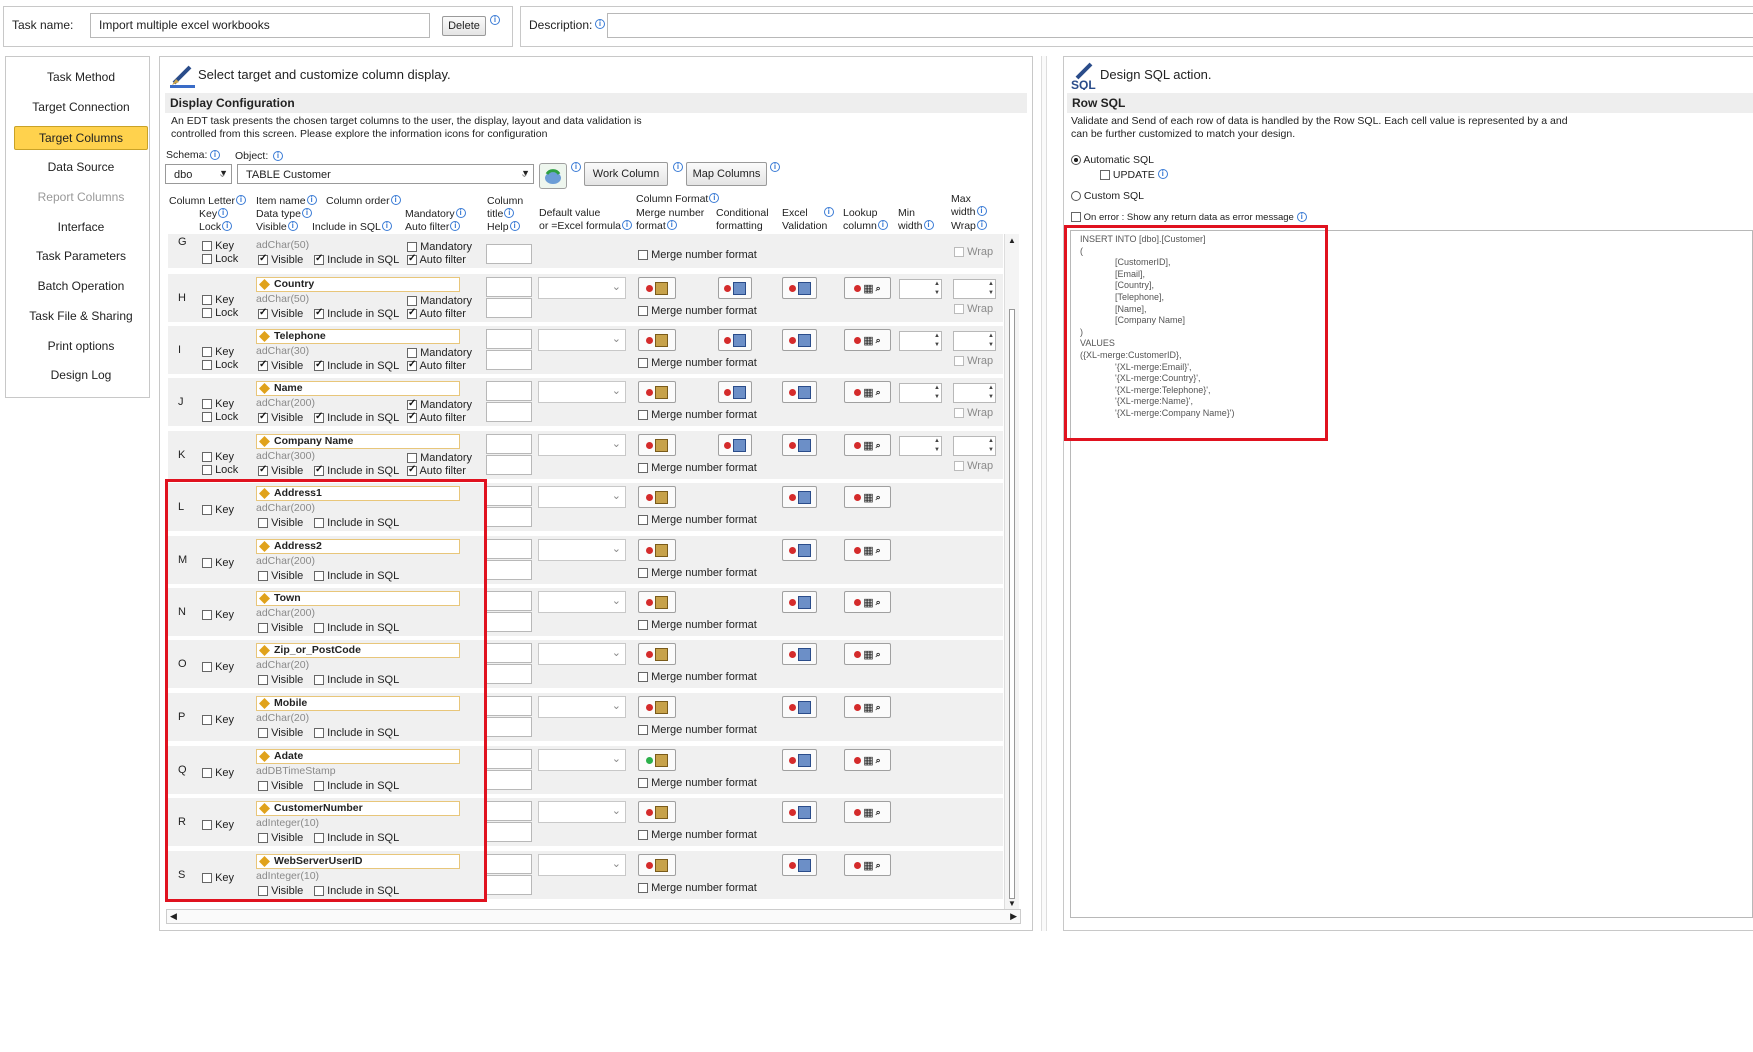  Describe the element at coordinates (358, 756) in the screenshot. I see `item-name-field: Adate` at that location.